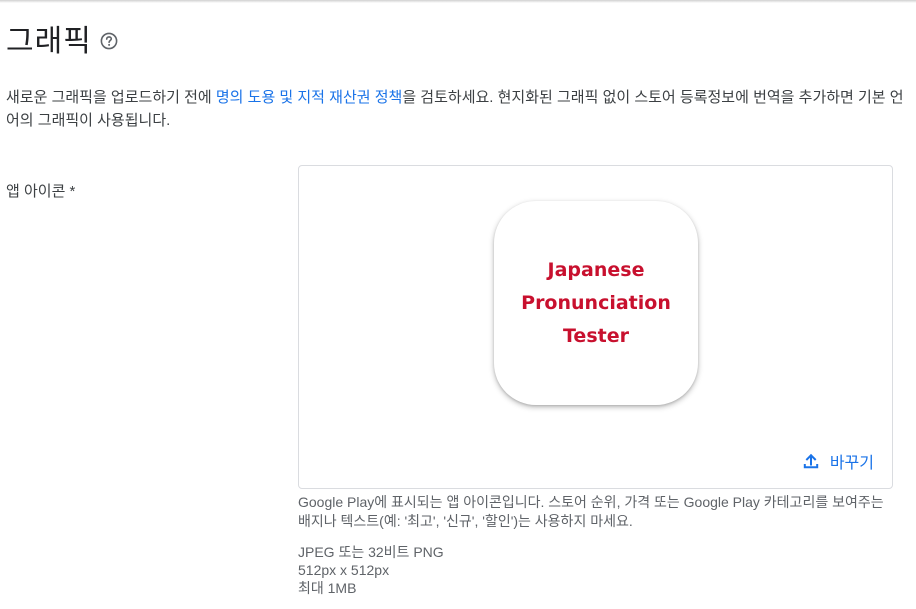  Describe the element at coordinates (327, 588) in the screenshot. I see `spec-max-file: 최대 1MB` at that location.